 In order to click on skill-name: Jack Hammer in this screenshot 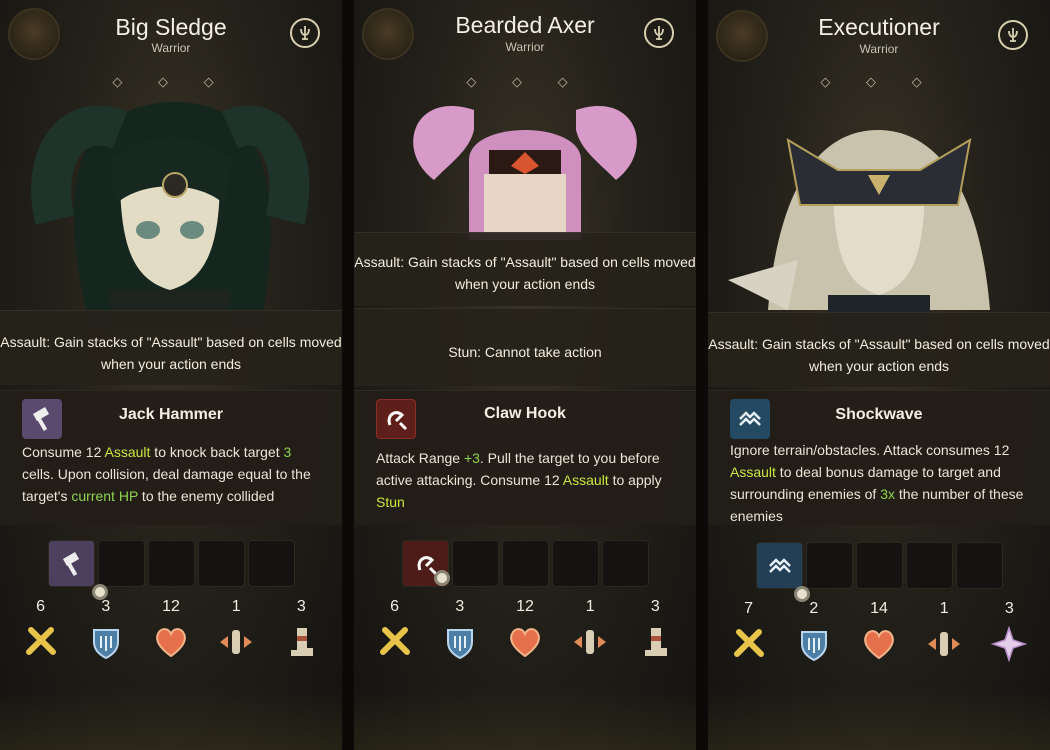, I will do `click(171, 414)`.